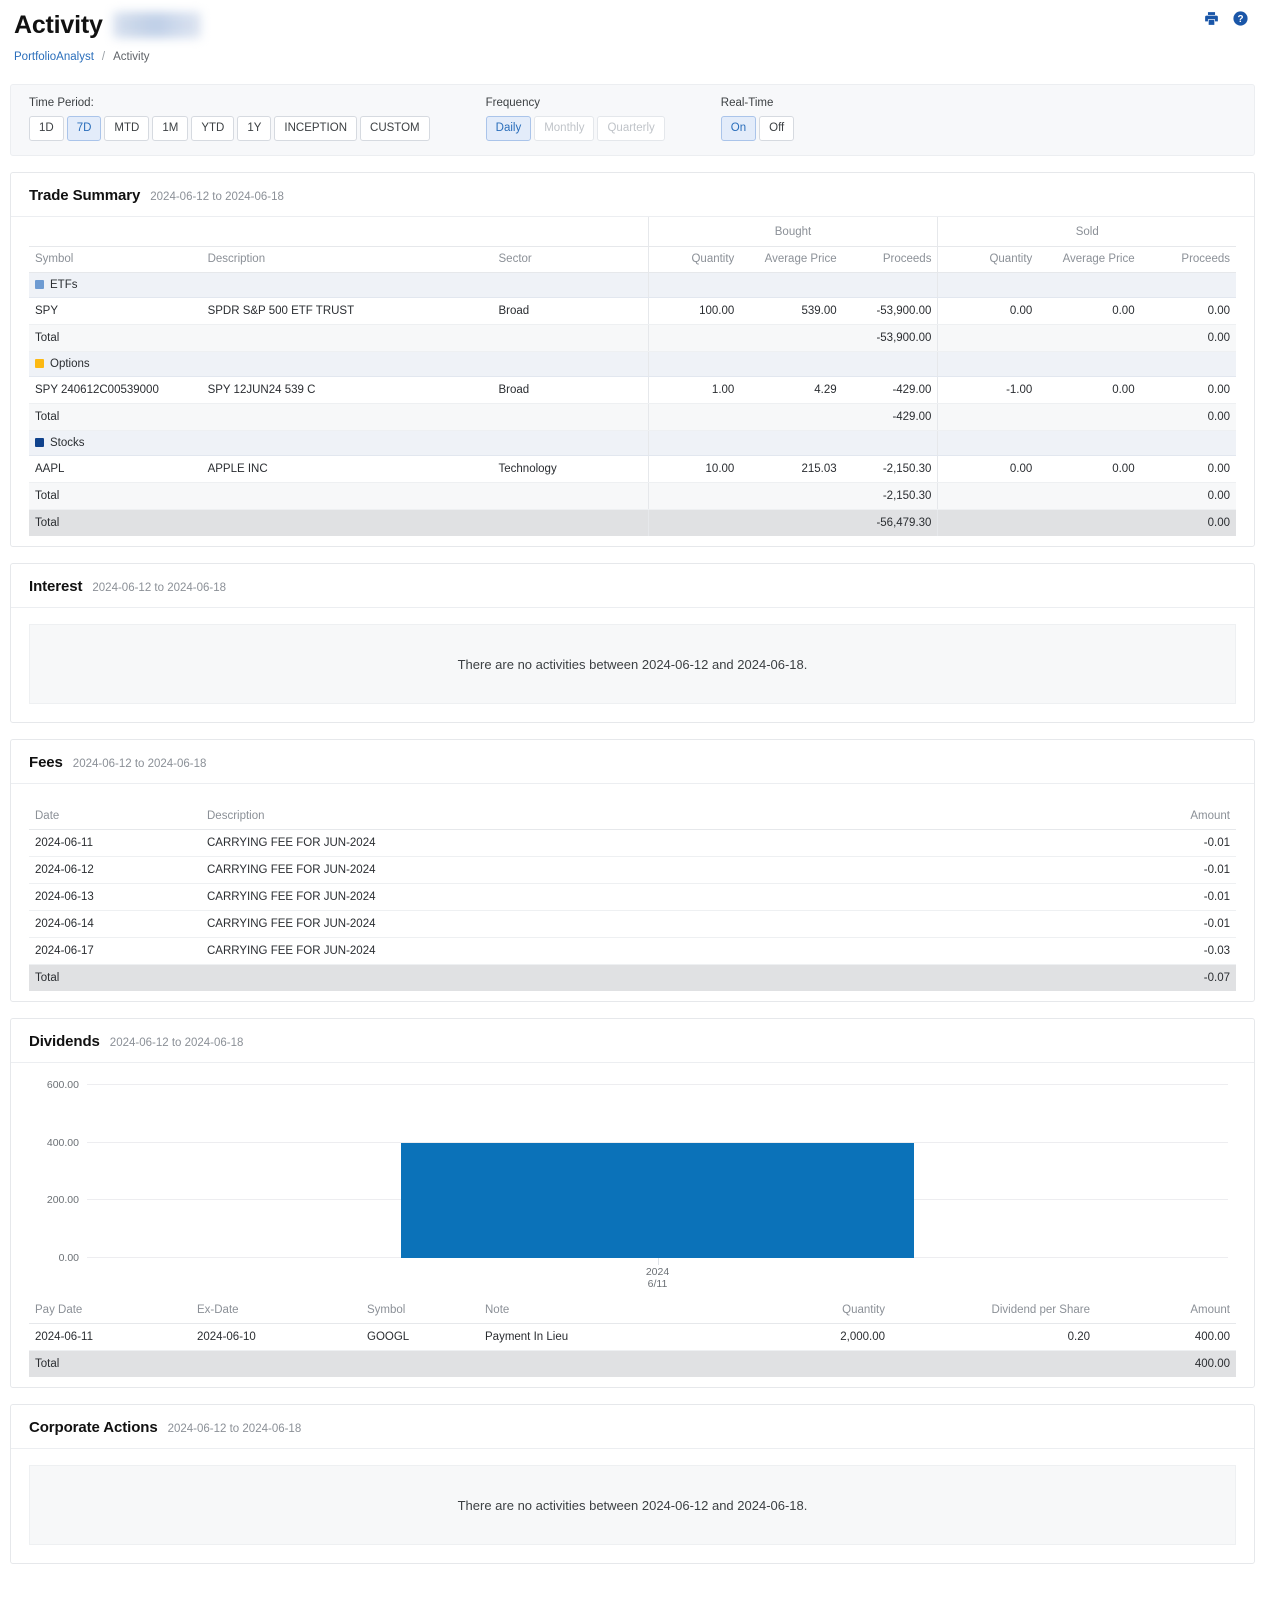 The height and width of the screenshot is (1610, 1265). I want to click on cell-sector: Technology, so click(570, 469).